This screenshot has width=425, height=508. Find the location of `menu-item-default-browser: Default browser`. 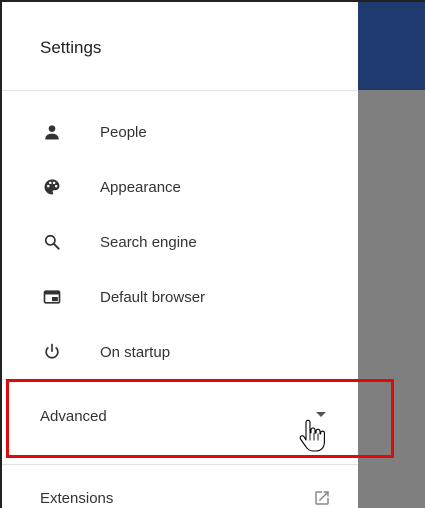

menu-item-default-browser: Default browser is located at coordinates (180, 297).